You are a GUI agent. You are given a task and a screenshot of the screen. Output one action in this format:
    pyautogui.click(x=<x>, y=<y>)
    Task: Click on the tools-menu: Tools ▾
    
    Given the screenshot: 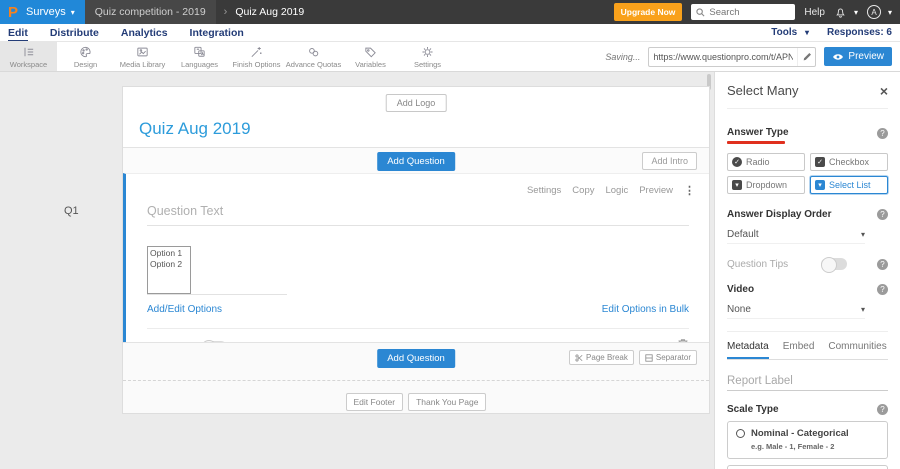 What is the action you would take?
    pyautogui.click(x=790, y=32)
    